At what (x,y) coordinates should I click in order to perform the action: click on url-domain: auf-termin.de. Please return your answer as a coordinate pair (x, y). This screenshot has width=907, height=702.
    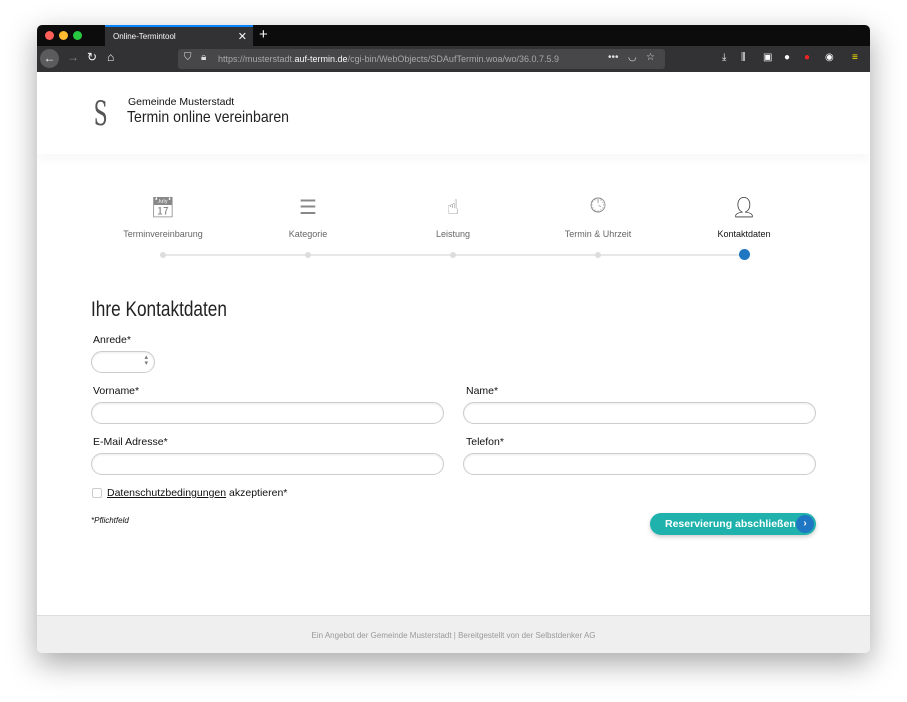
    Looking at the image, I should click on (321, 59).